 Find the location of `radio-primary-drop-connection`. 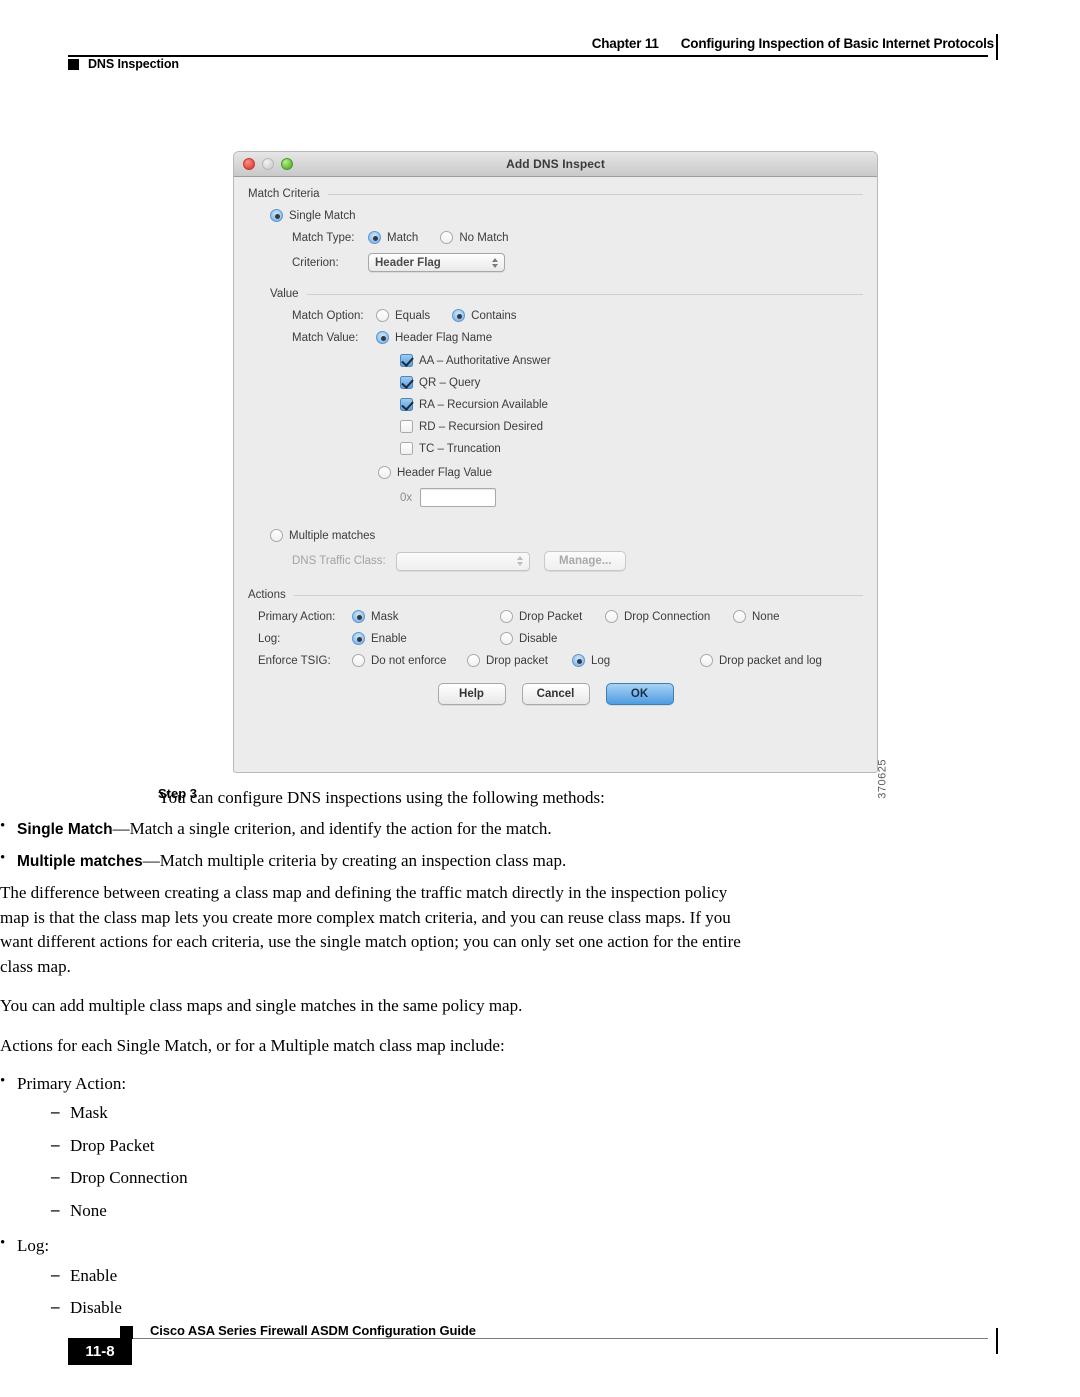

radio-primary-drop-connection is located at coordinates (611, 616).